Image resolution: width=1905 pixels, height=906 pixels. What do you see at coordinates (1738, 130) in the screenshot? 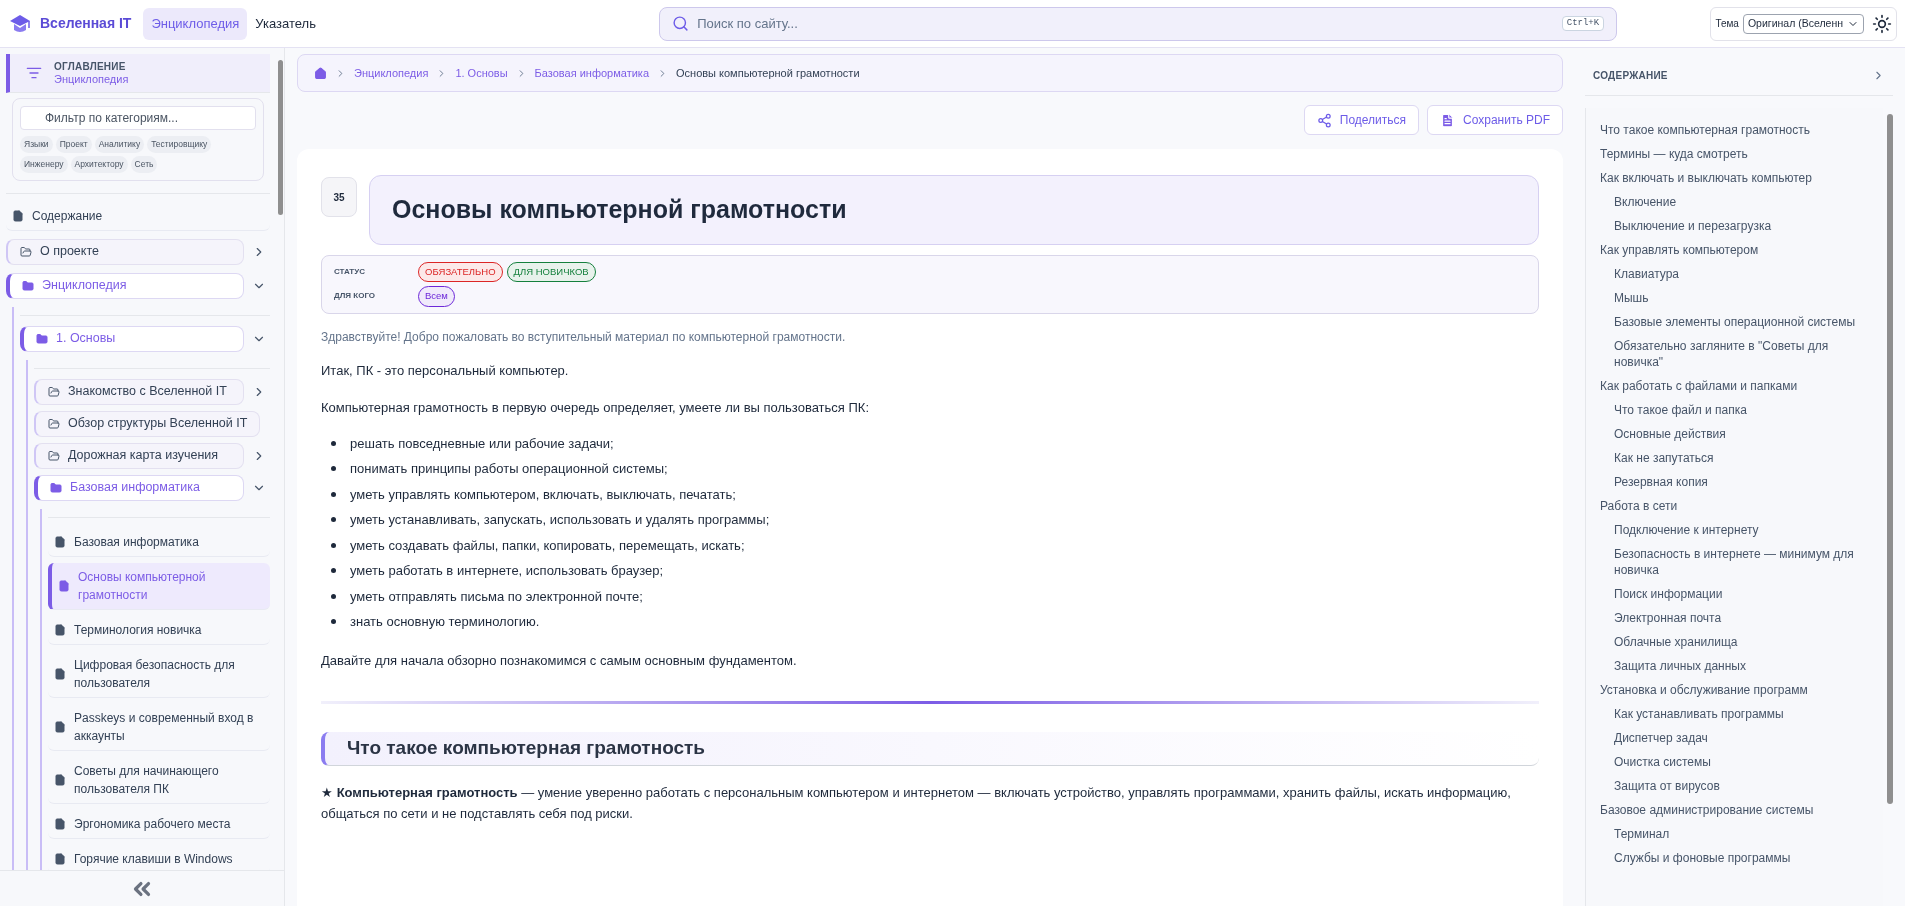
I see `toc-link: Что такое компьютерная грамотность` at bounding box center [1738, 130].